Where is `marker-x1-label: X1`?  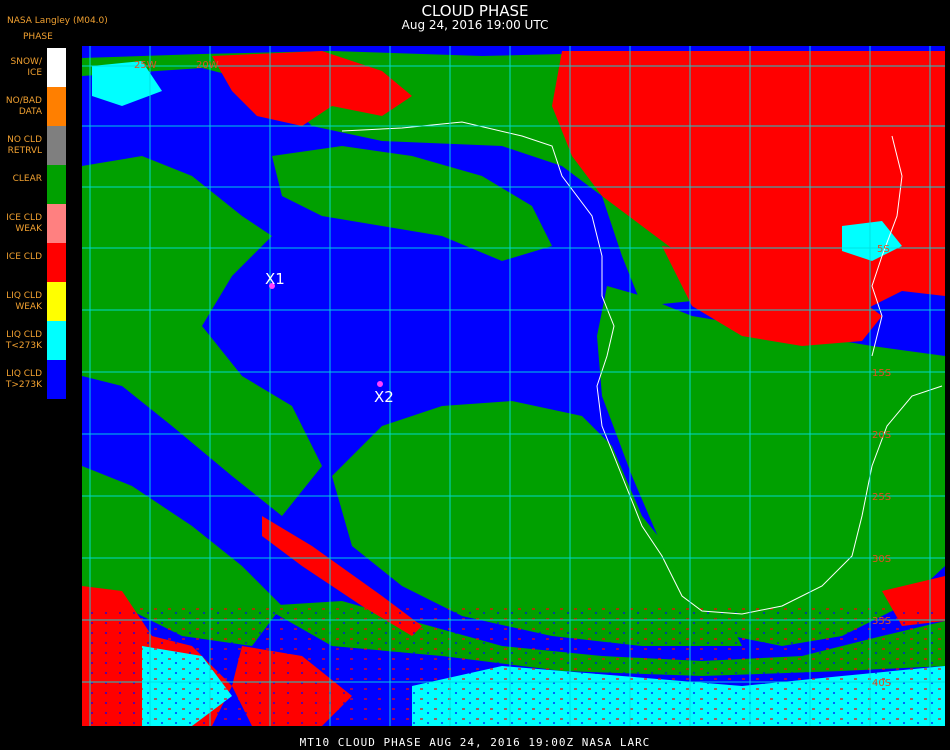 marker-x1-label: X1 is located at coordinates (275, 279).